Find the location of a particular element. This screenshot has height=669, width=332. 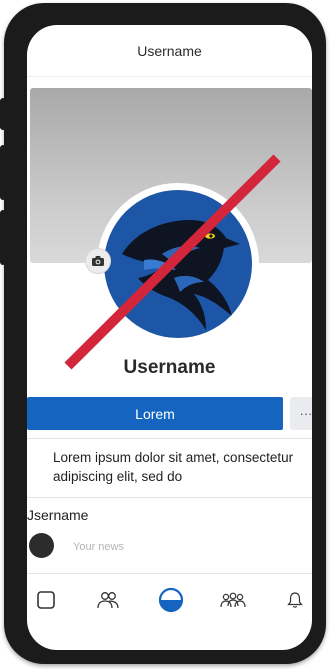

nav-notifications is located at coordinates (295, 600).